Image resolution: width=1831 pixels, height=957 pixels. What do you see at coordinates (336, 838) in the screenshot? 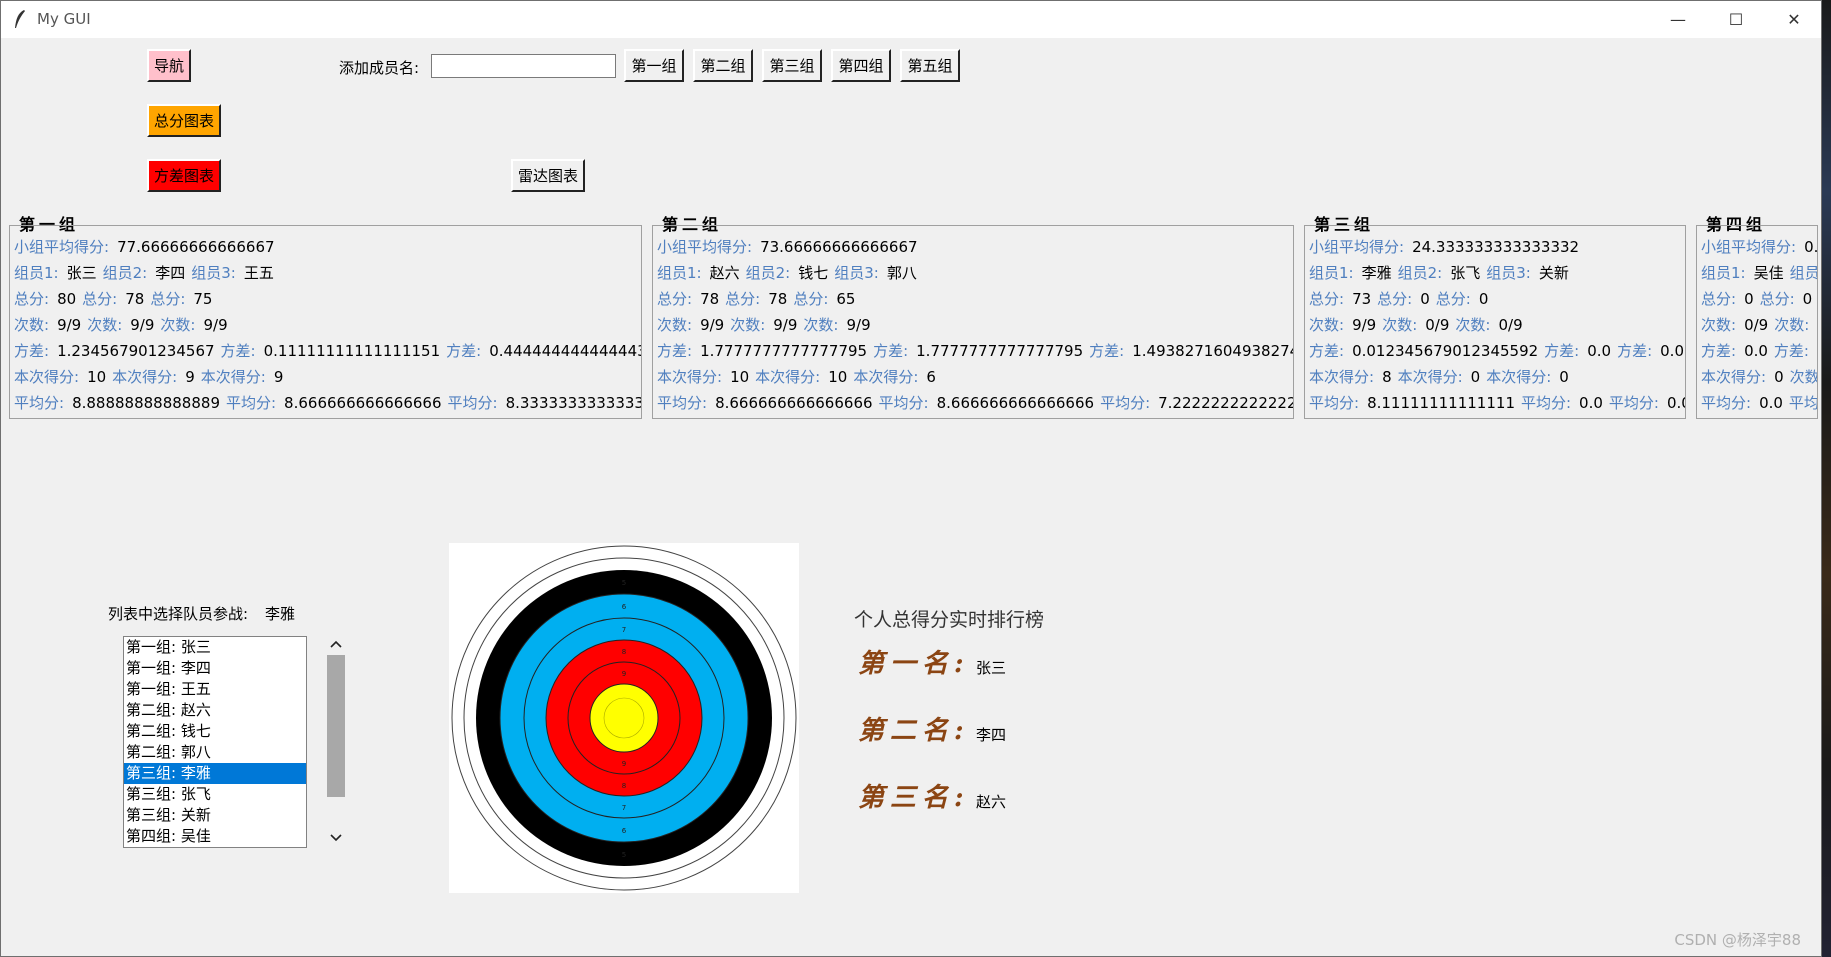
I see `scroll-down-icon` at bounding box center [336, 838].